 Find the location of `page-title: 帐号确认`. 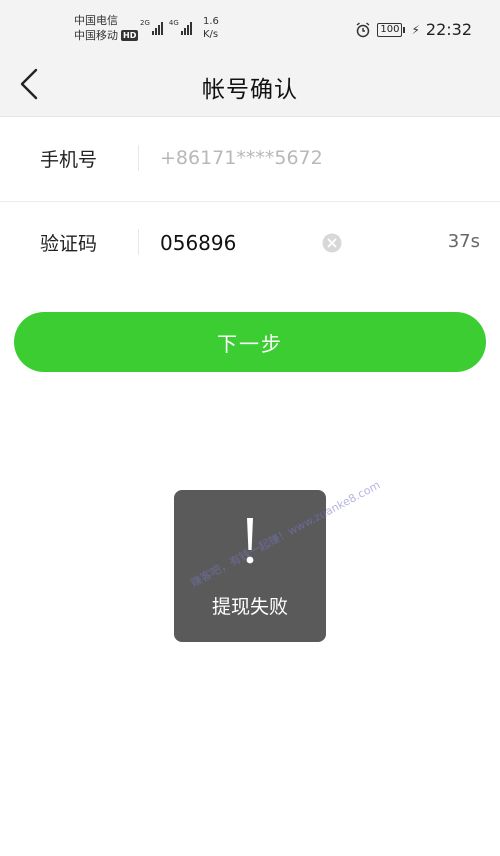

page-title: 帐号确认 is located at coordinates (250, 90).